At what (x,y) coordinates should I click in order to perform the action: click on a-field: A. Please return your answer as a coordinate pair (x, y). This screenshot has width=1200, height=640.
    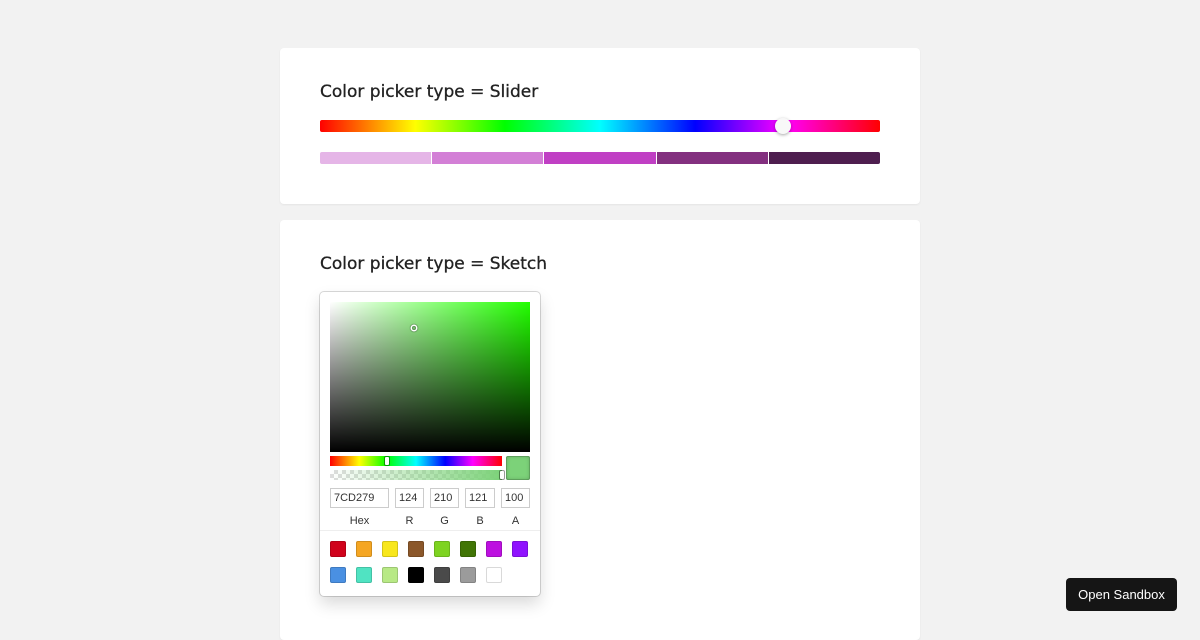
    Looking at the image, I should click on (515, 507).